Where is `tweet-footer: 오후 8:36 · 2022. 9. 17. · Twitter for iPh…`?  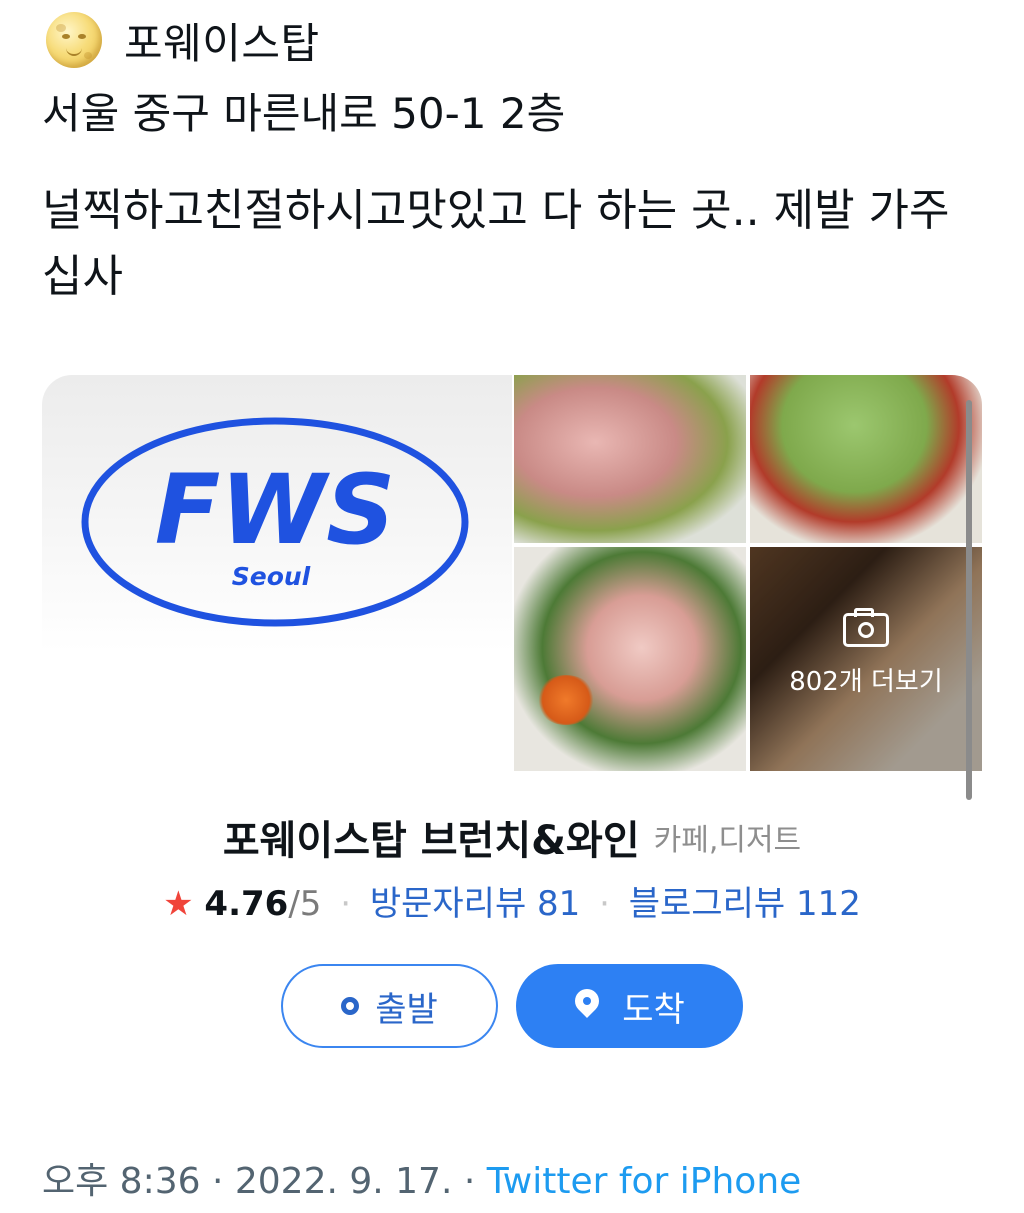 tweet-footer: 오후 8:36 · 2022. 9. 17. · Twitter for iPh… is located at coordinates (421, 1178).